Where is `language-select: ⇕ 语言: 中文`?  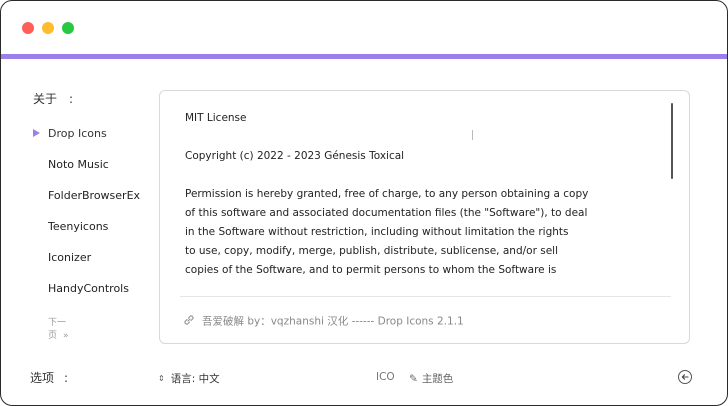
language-select: ⇕ 语言: 中文 is located at coordinates (189, 378).